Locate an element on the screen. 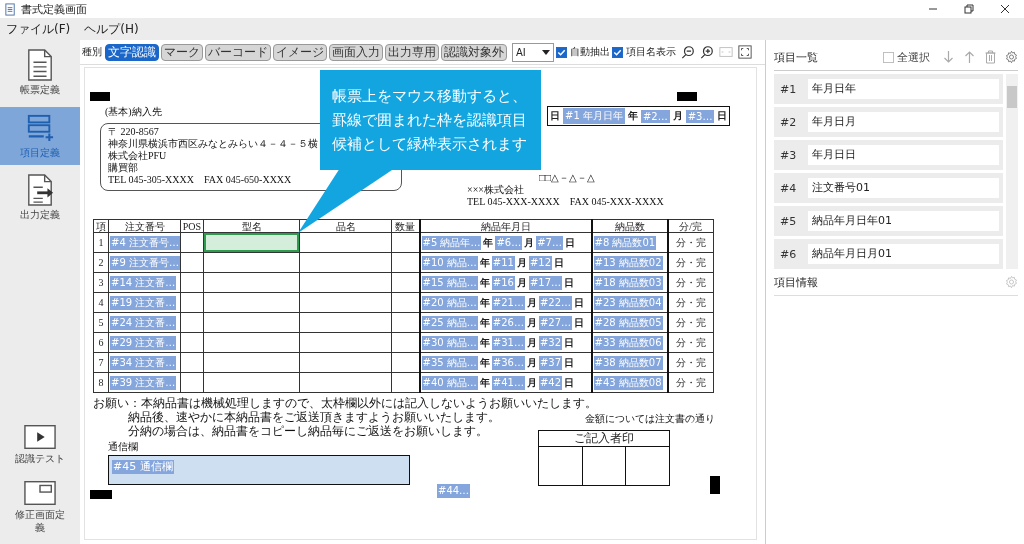 This screenshot has width=1024, height=544. sidebar-item: 出力定義 is located at coordinates (40, 198).